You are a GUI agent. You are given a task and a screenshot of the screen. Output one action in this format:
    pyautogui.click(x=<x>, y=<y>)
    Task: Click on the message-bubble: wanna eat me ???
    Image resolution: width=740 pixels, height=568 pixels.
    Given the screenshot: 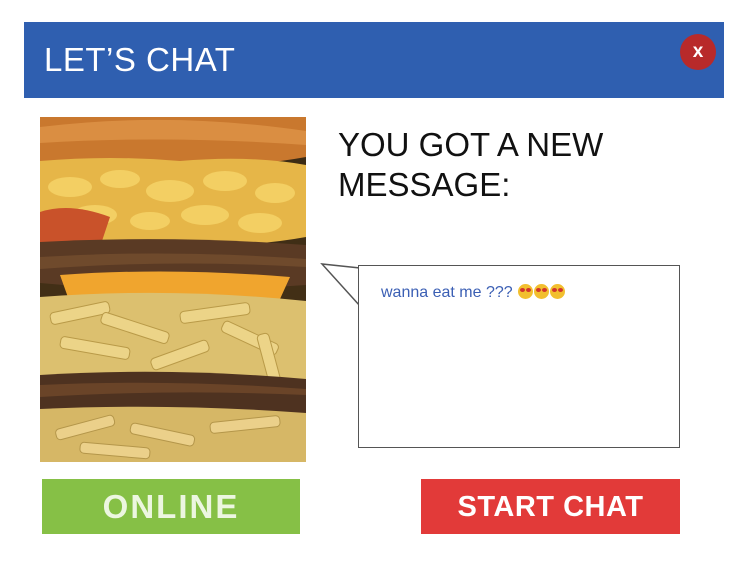 What is the action you would take?
    pyautogui.click(x=519, y=356)
    